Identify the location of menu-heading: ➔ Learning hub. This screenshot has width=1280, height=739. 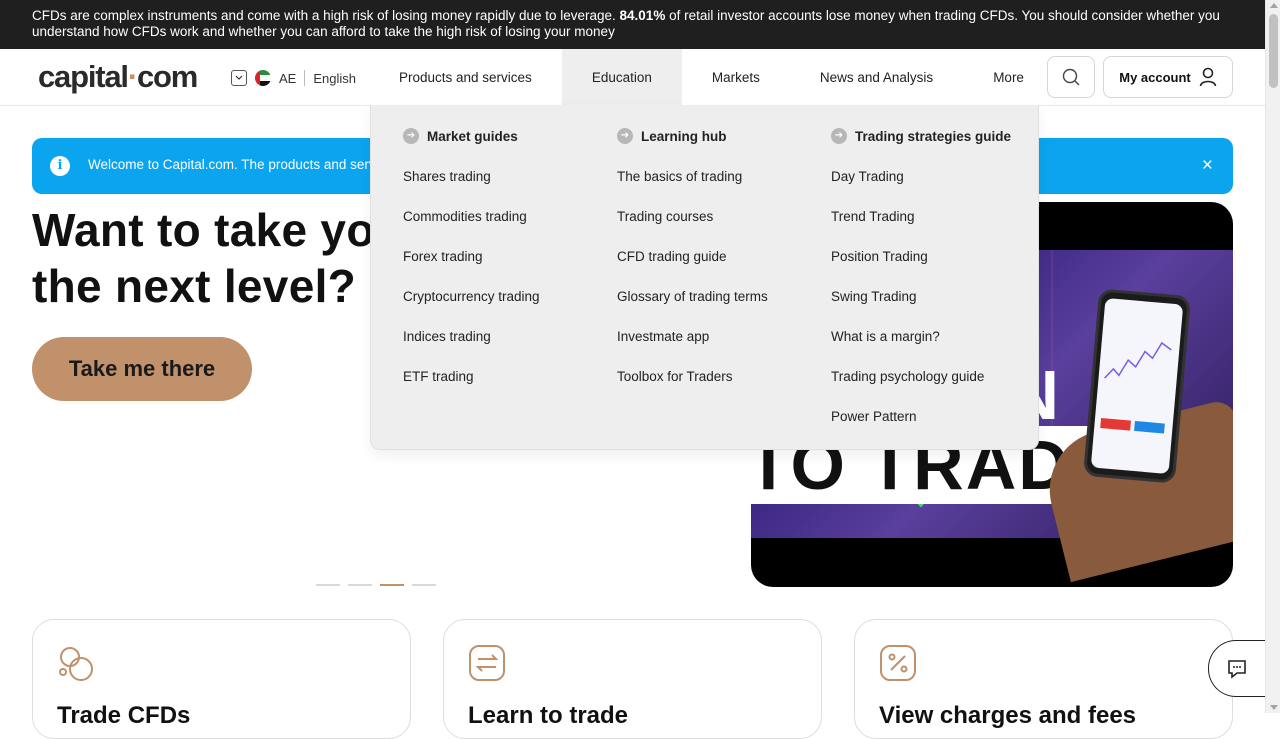
(692, 136).